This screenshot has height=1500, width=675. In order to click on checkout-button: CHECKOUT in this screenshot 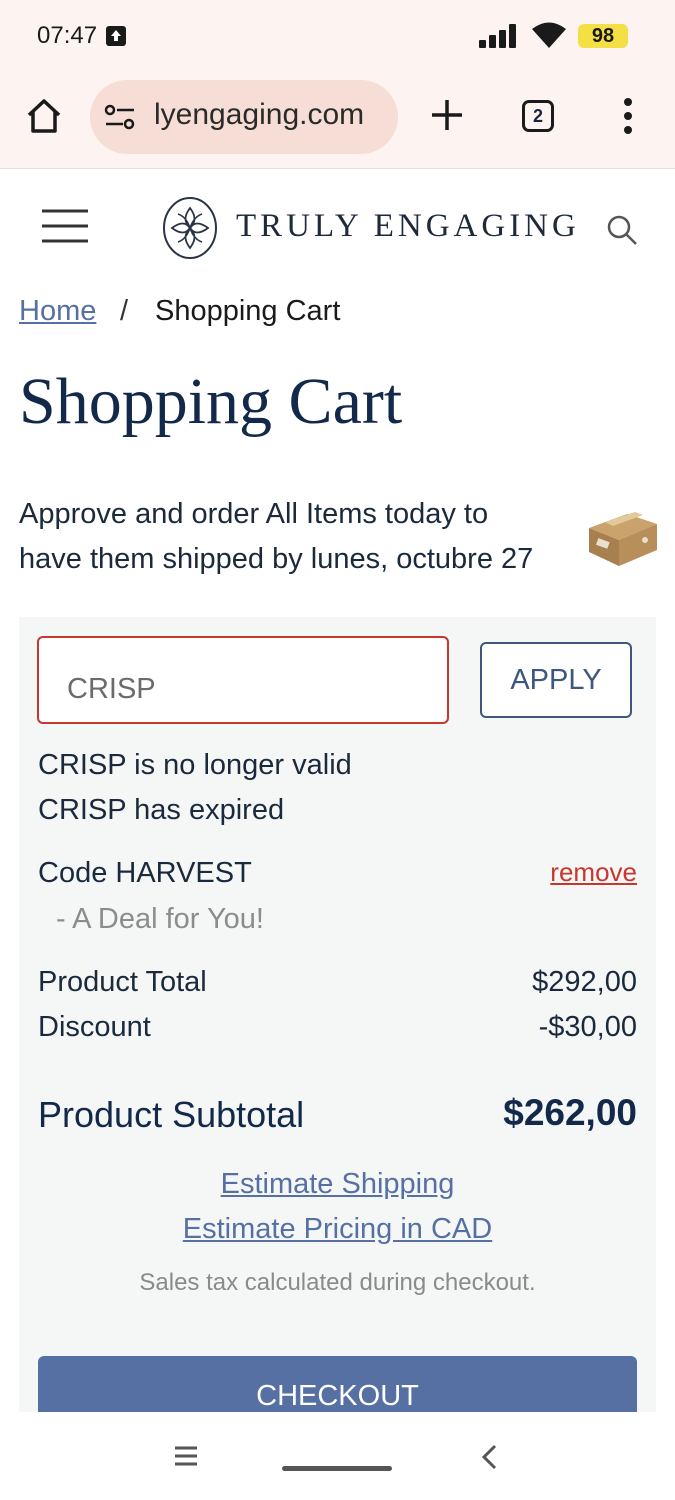, I will do `click(337, 1384)`.